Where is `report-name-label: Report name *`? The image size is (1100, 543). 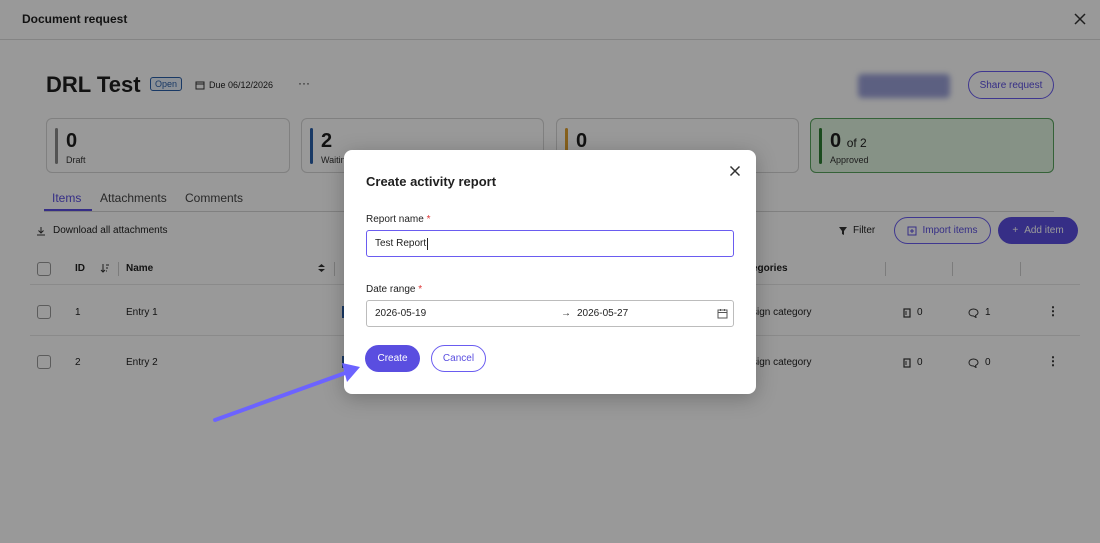
report-name-label: Report name * is located at coordinates (398, 219).